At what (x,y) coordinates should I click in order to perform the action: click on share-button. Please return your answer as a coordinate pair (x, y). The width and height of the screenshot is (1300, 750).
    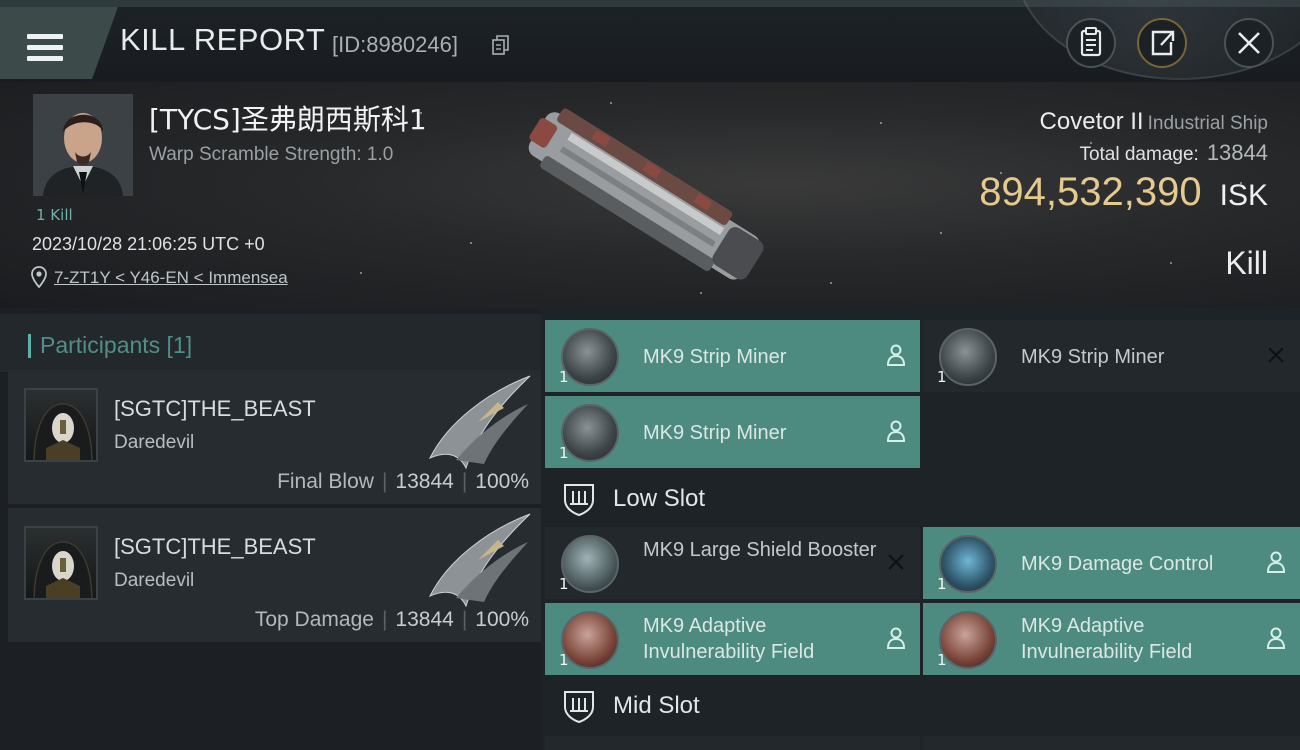
    Looking at the image, I should click on (1162, 43).